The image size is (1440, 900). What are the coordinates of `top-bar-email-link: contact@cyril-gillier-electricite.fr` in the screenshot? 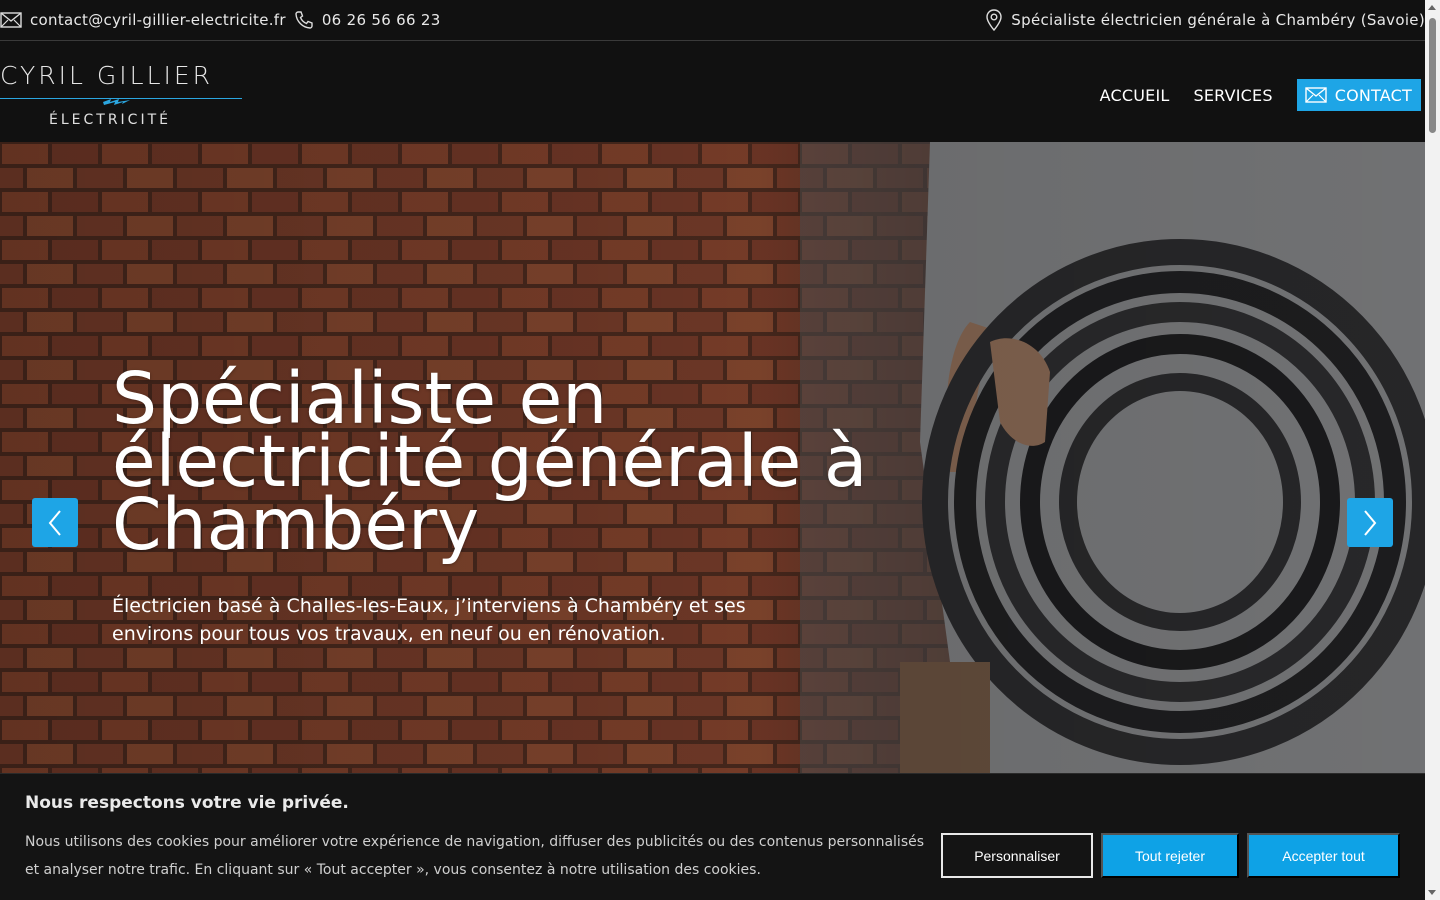 It's located at (143, 20).